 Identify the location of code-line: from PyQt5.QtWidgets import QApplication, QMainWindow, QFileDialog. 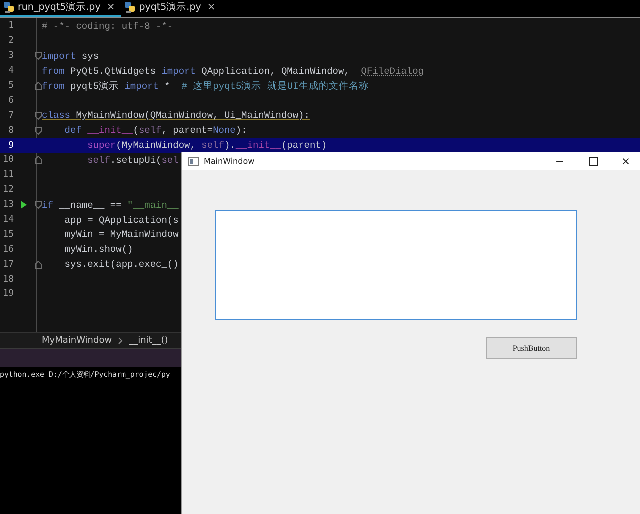
(233, 71).